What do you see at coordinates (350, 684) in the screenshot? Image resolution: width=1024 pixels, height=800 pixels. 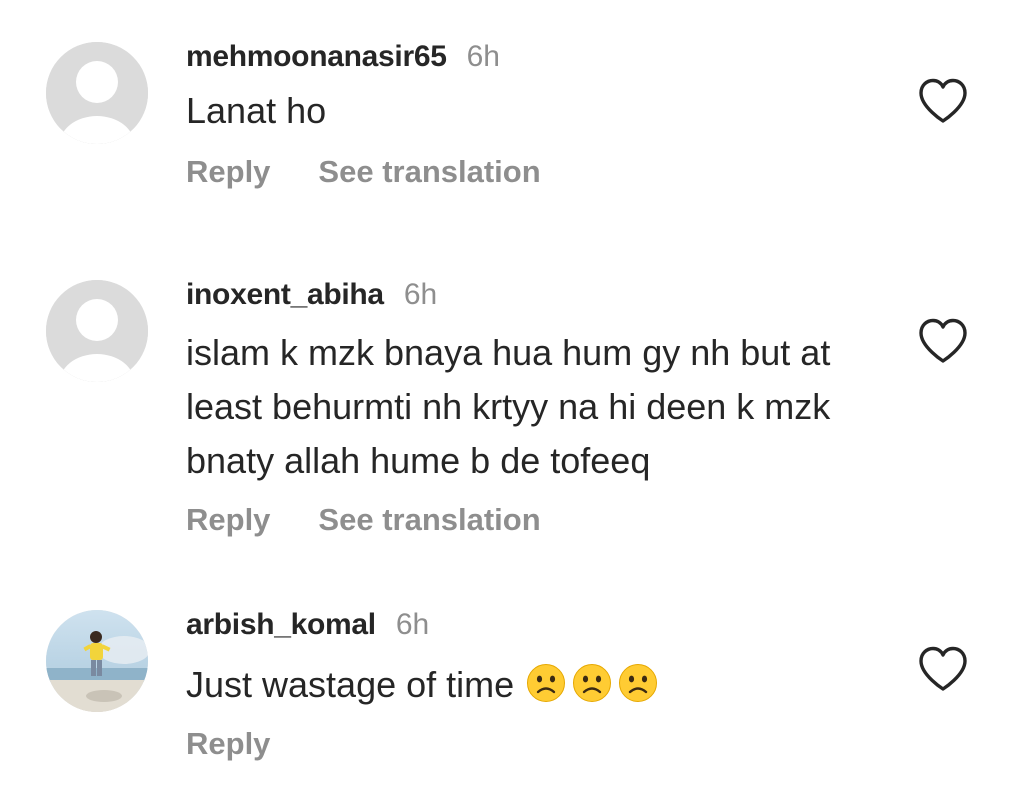 I see `comment-text-content: Just wastage of time` at bounding box center [350, 684].